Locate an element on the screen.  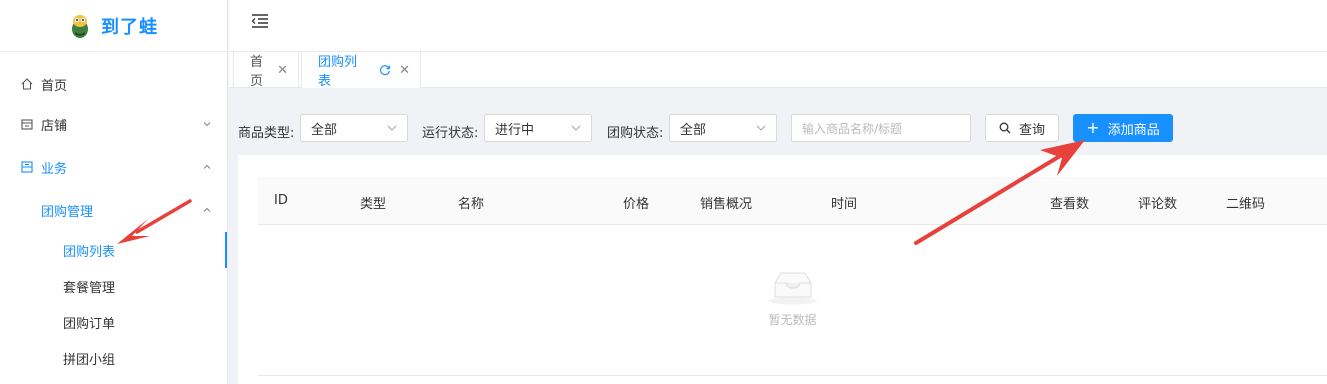
empty-inbox-icon is located at coordinates (792, 288).